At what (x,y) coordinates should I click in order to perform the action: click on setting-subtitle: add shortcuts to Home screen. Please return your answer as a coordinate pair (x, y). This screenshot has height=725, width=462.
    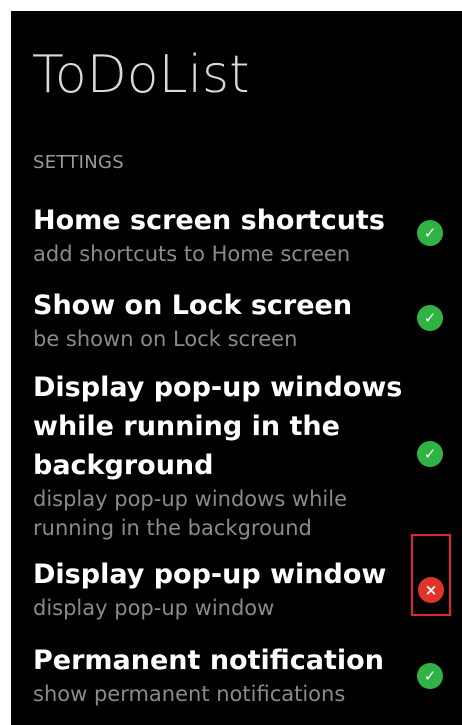
    Looking at the image, I should click on (192, 254).